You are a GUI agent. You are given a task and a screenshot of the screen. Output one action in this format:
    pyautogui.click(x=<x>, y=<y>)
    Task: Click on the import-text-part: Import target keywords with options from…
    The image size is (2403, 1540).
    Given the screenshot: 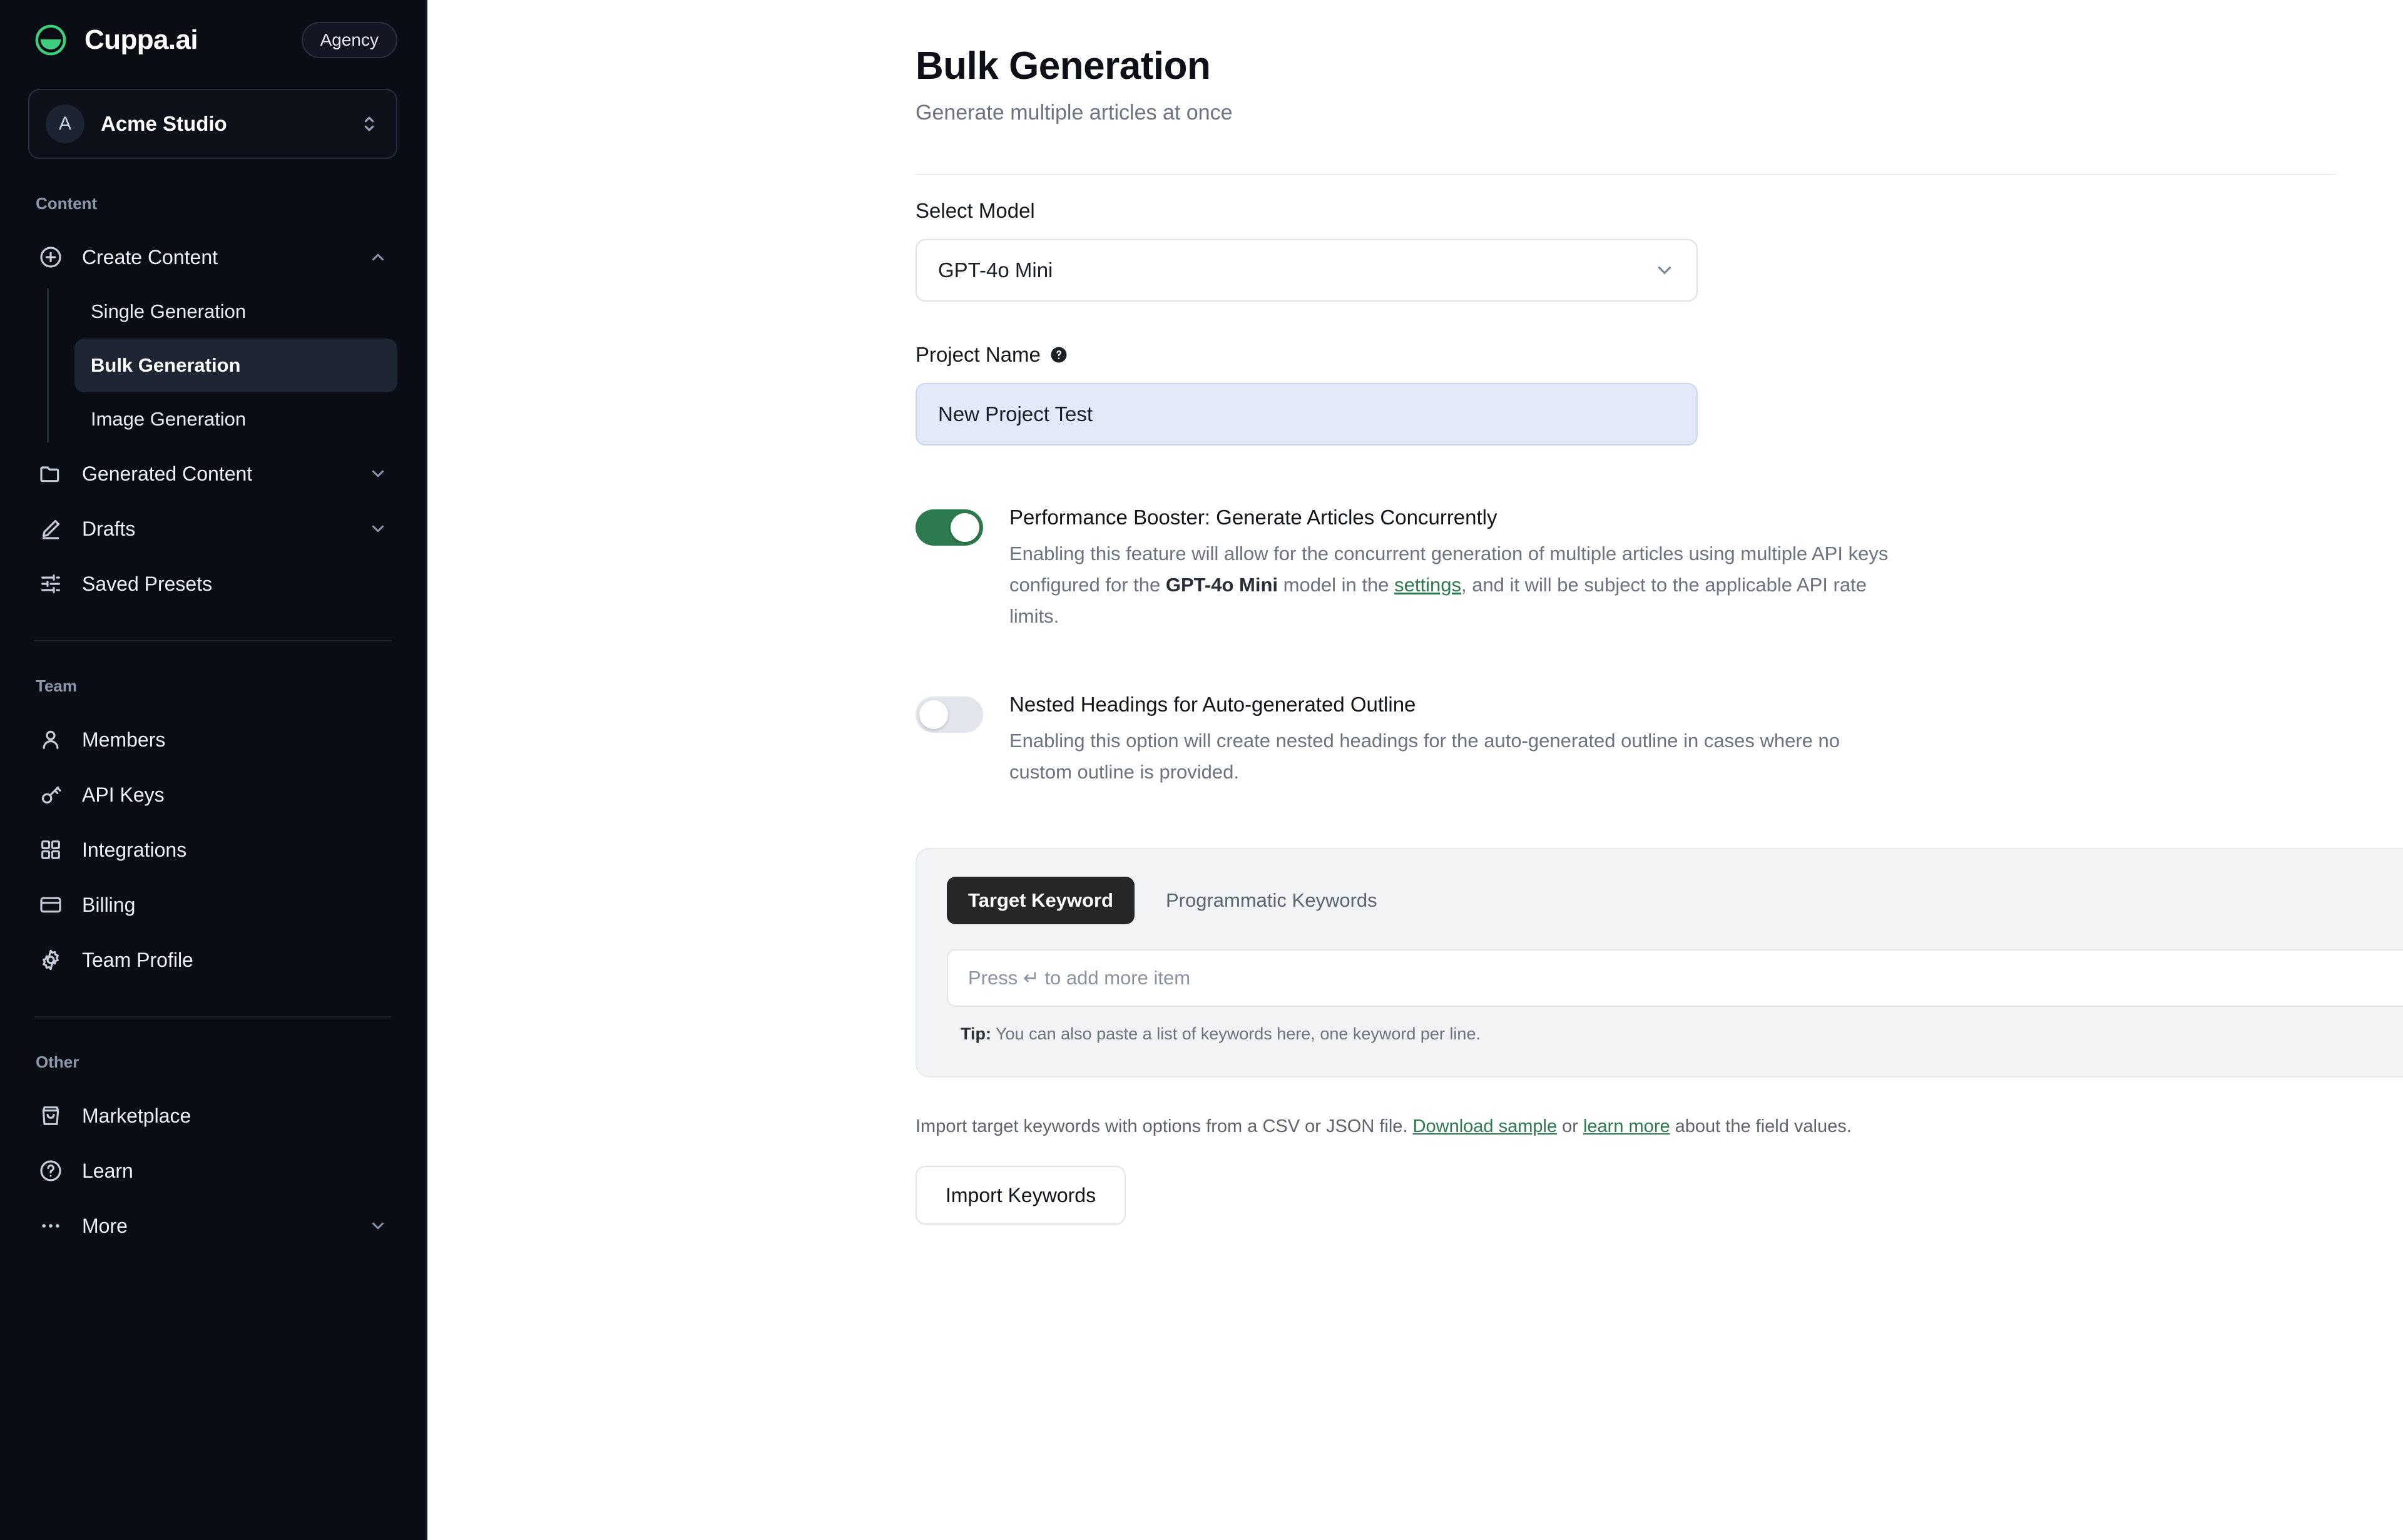 What is the action you would take?
    pyautogui.click(x=1164, y=1126)
    